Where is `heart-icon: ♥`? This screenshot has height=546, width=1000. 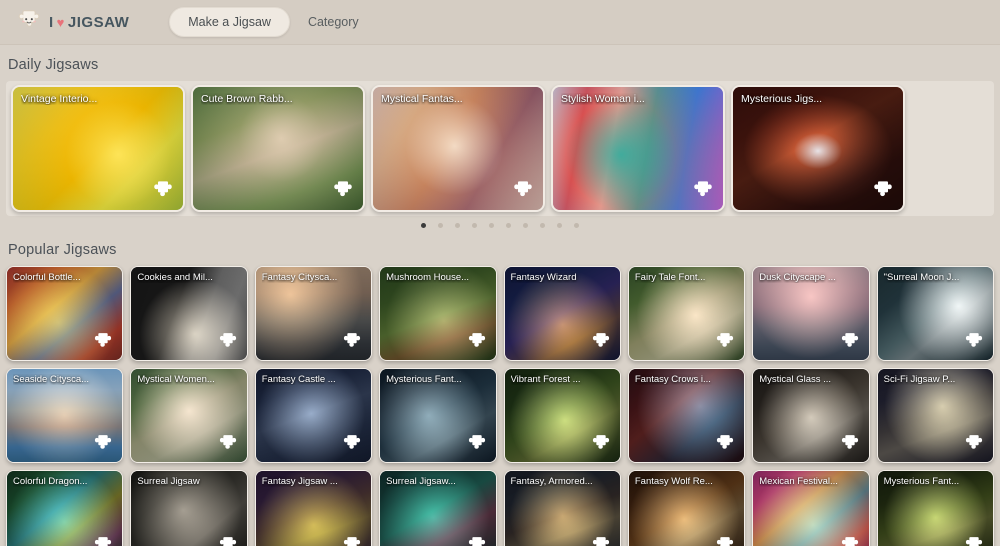 heart-icon: ♥ is located at coordinates (60, 22).